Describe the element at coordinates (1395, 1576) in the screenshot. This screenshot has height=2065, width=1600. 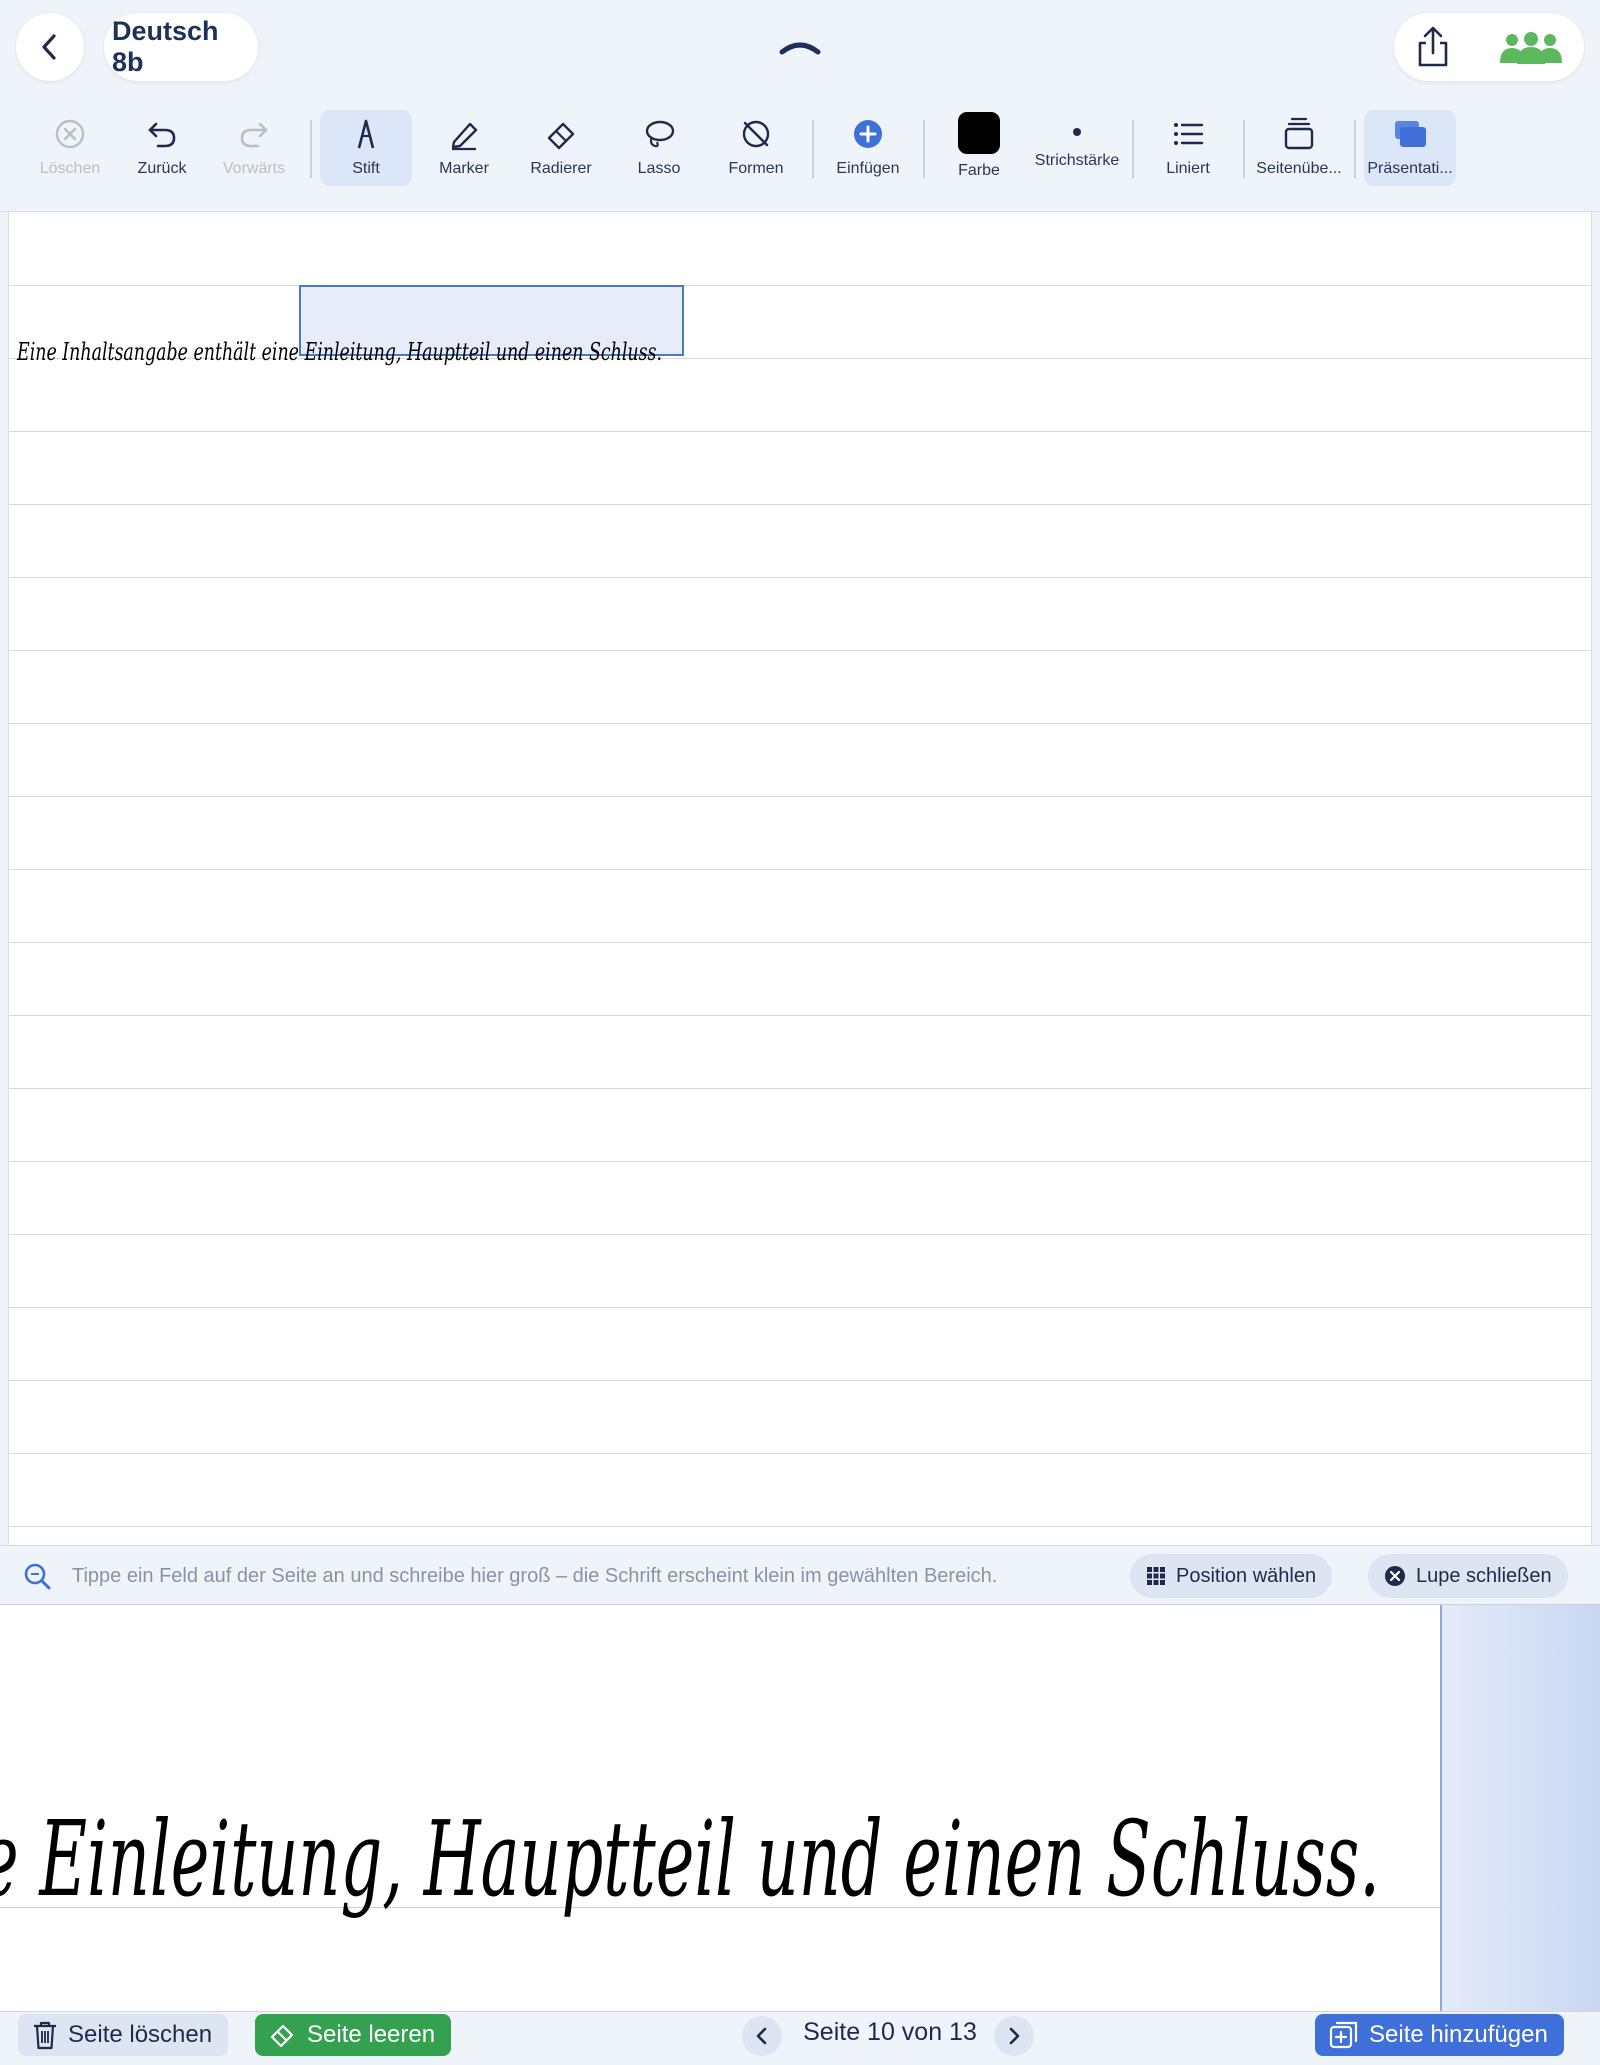
I see `close-circle-icon` at that location.